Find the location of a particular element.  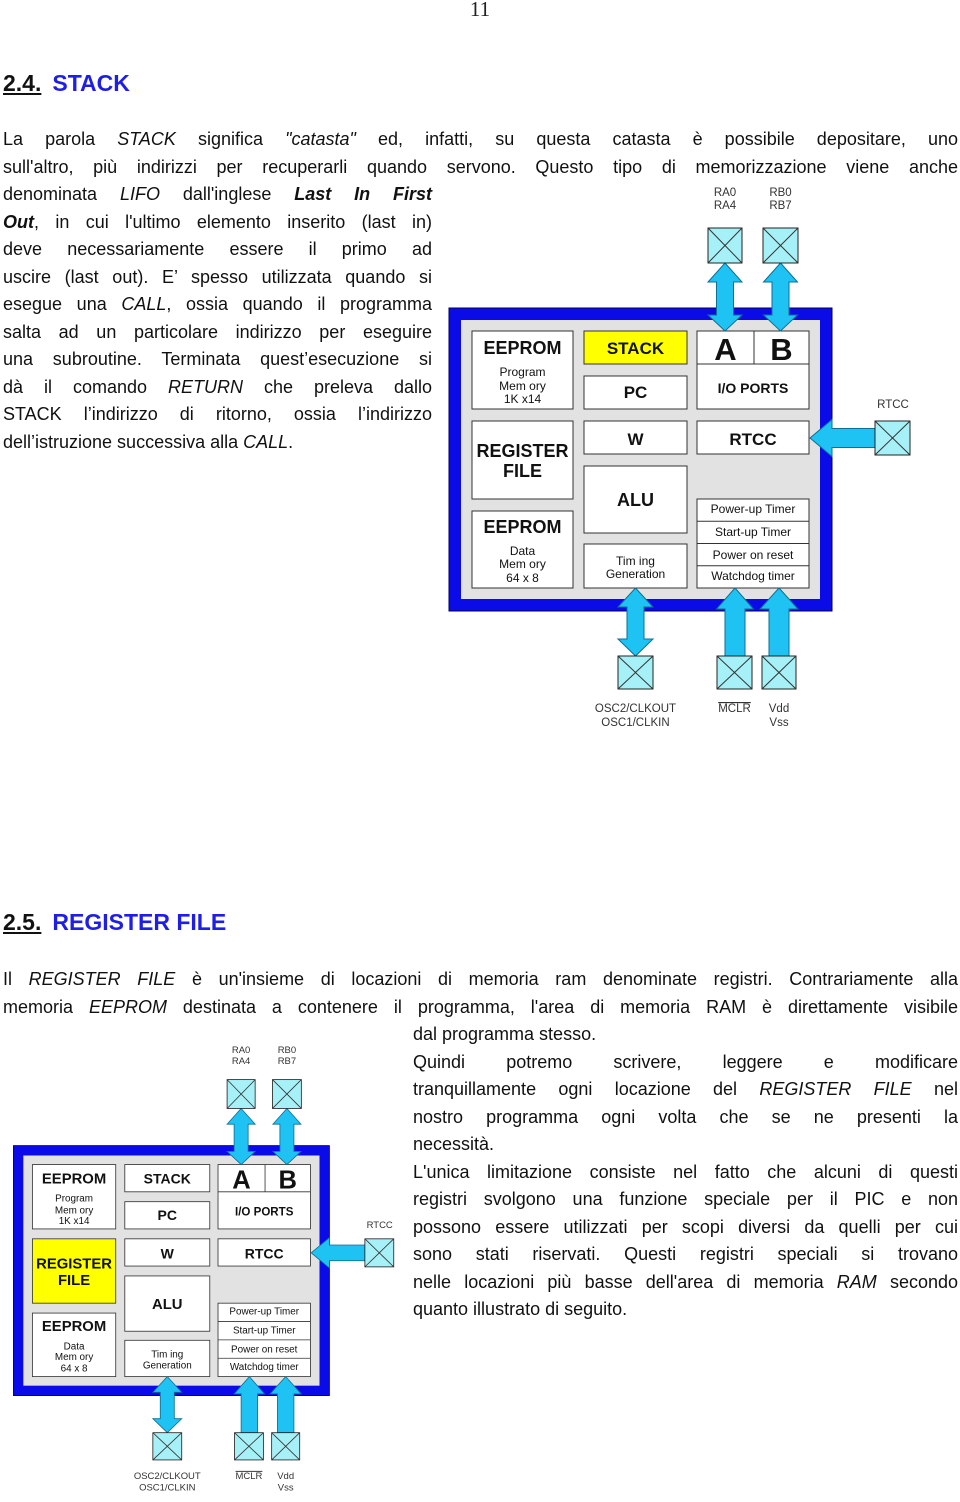

text-run: dell’istruzione successiva alla is located at coordinates (123, 441).